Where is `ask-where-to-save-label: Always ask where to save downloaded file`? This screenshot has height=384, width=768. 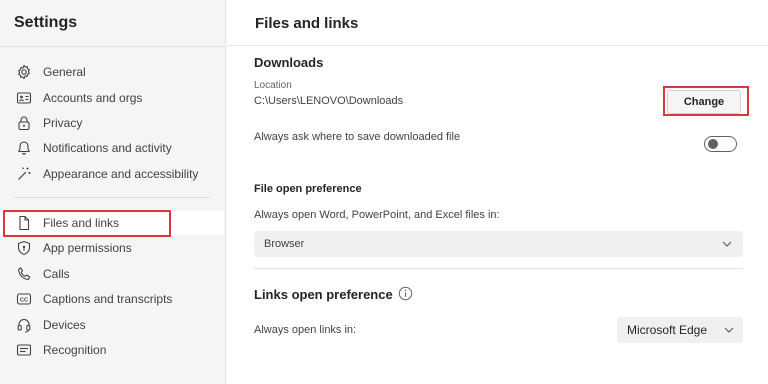
ask-where-to-save-label: Always ask where to save downloaded file is located at coordinates (357, 137).